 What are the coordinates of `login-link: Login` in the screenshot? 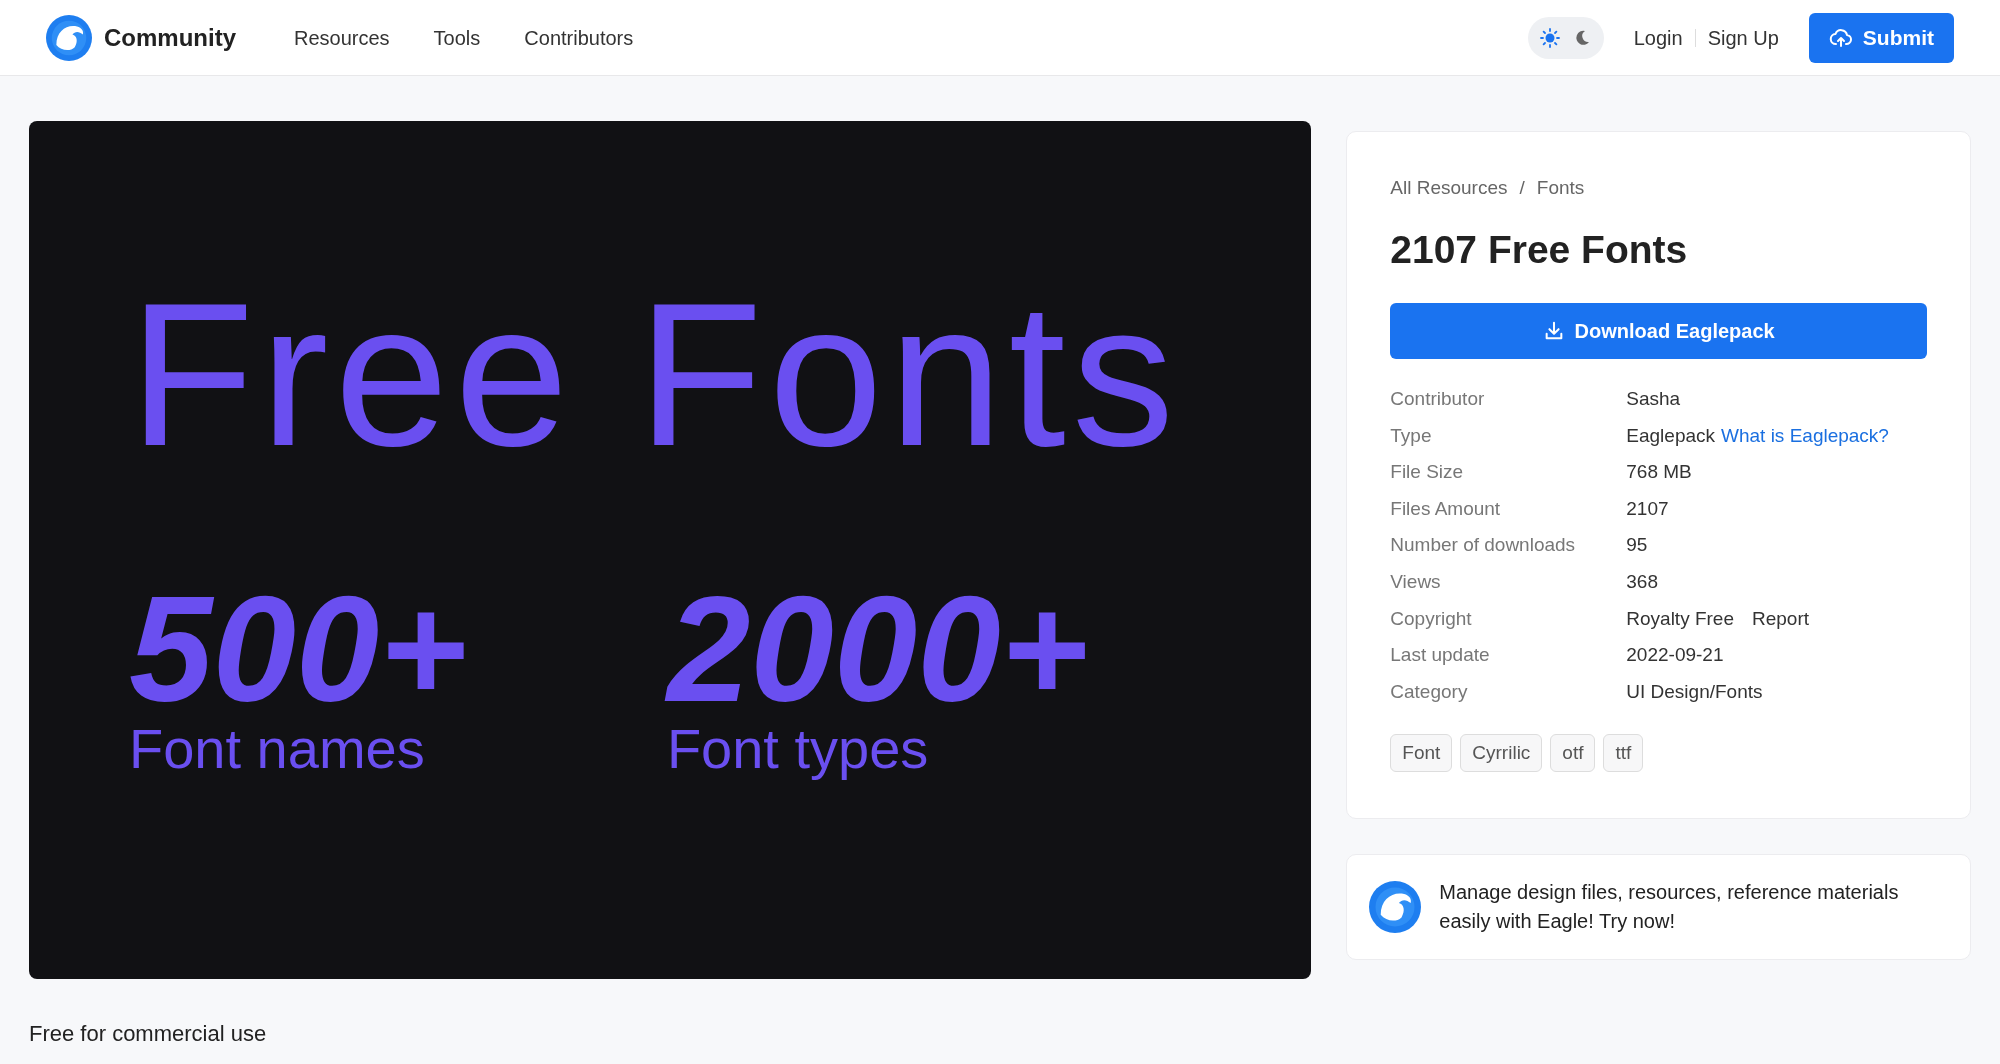 It's located at (1658, 37).